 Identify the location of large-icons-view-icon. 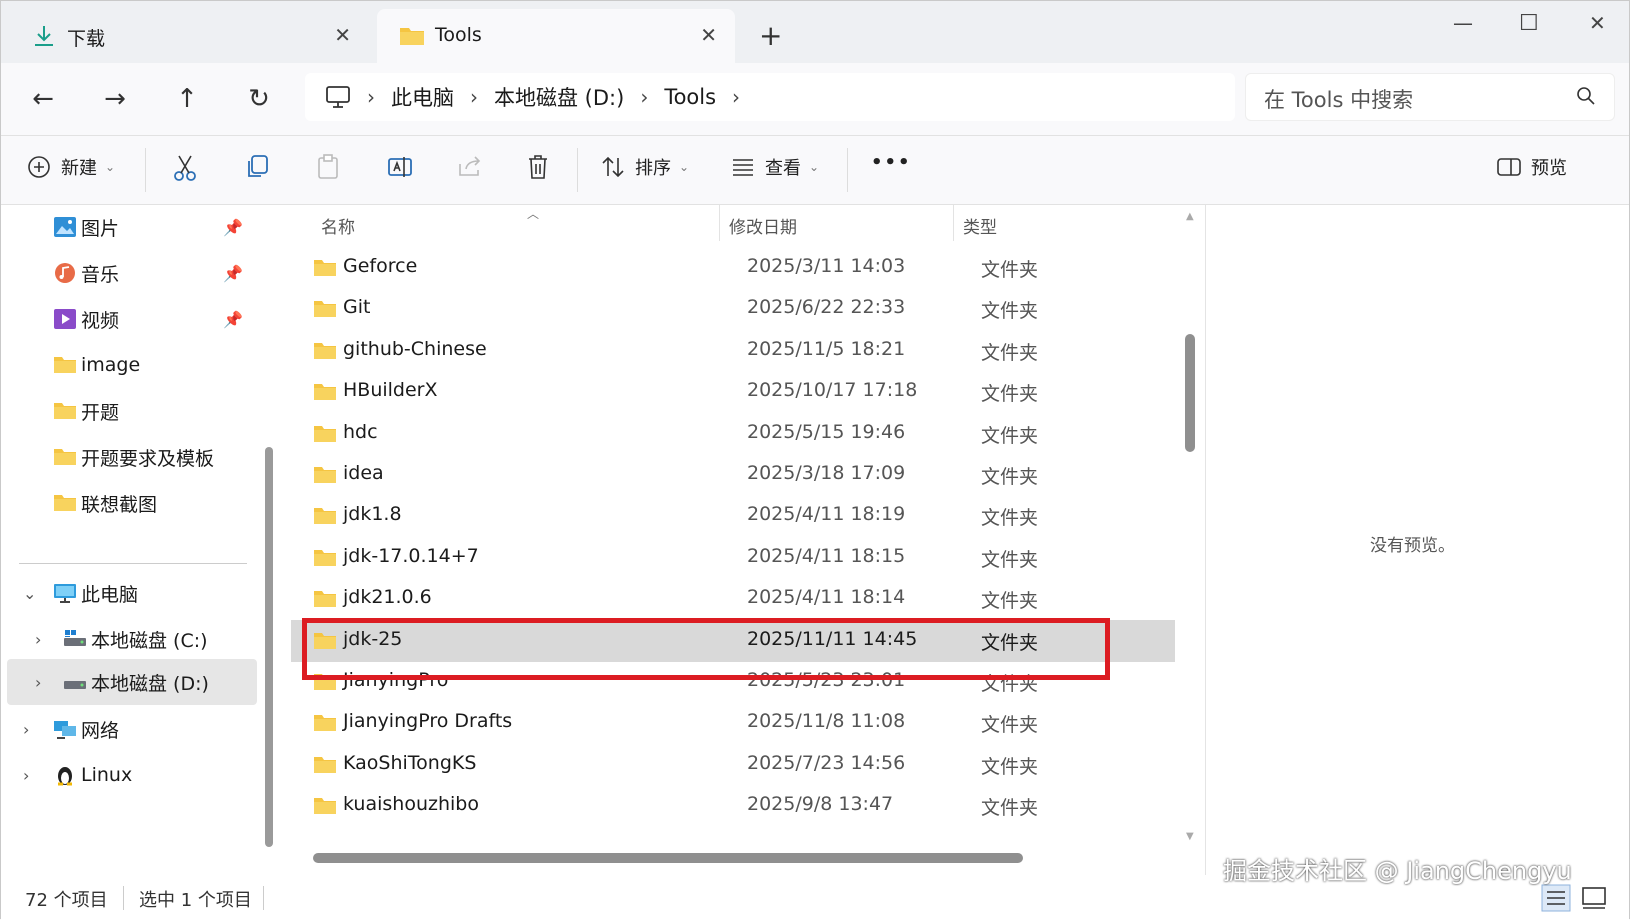
(1594, 898).